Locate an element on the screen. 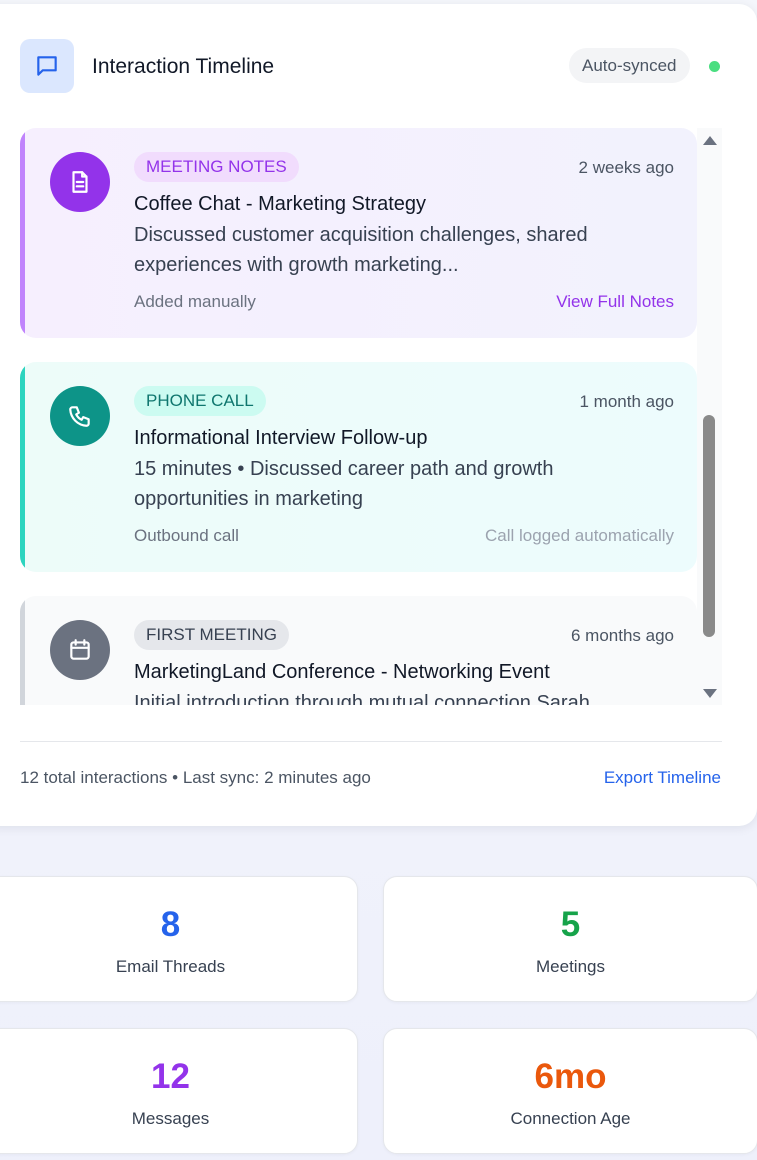 This screenshot has height=1160, width=757. item-title: Informational Interview Follow-up is located at coordinates (281, 438).